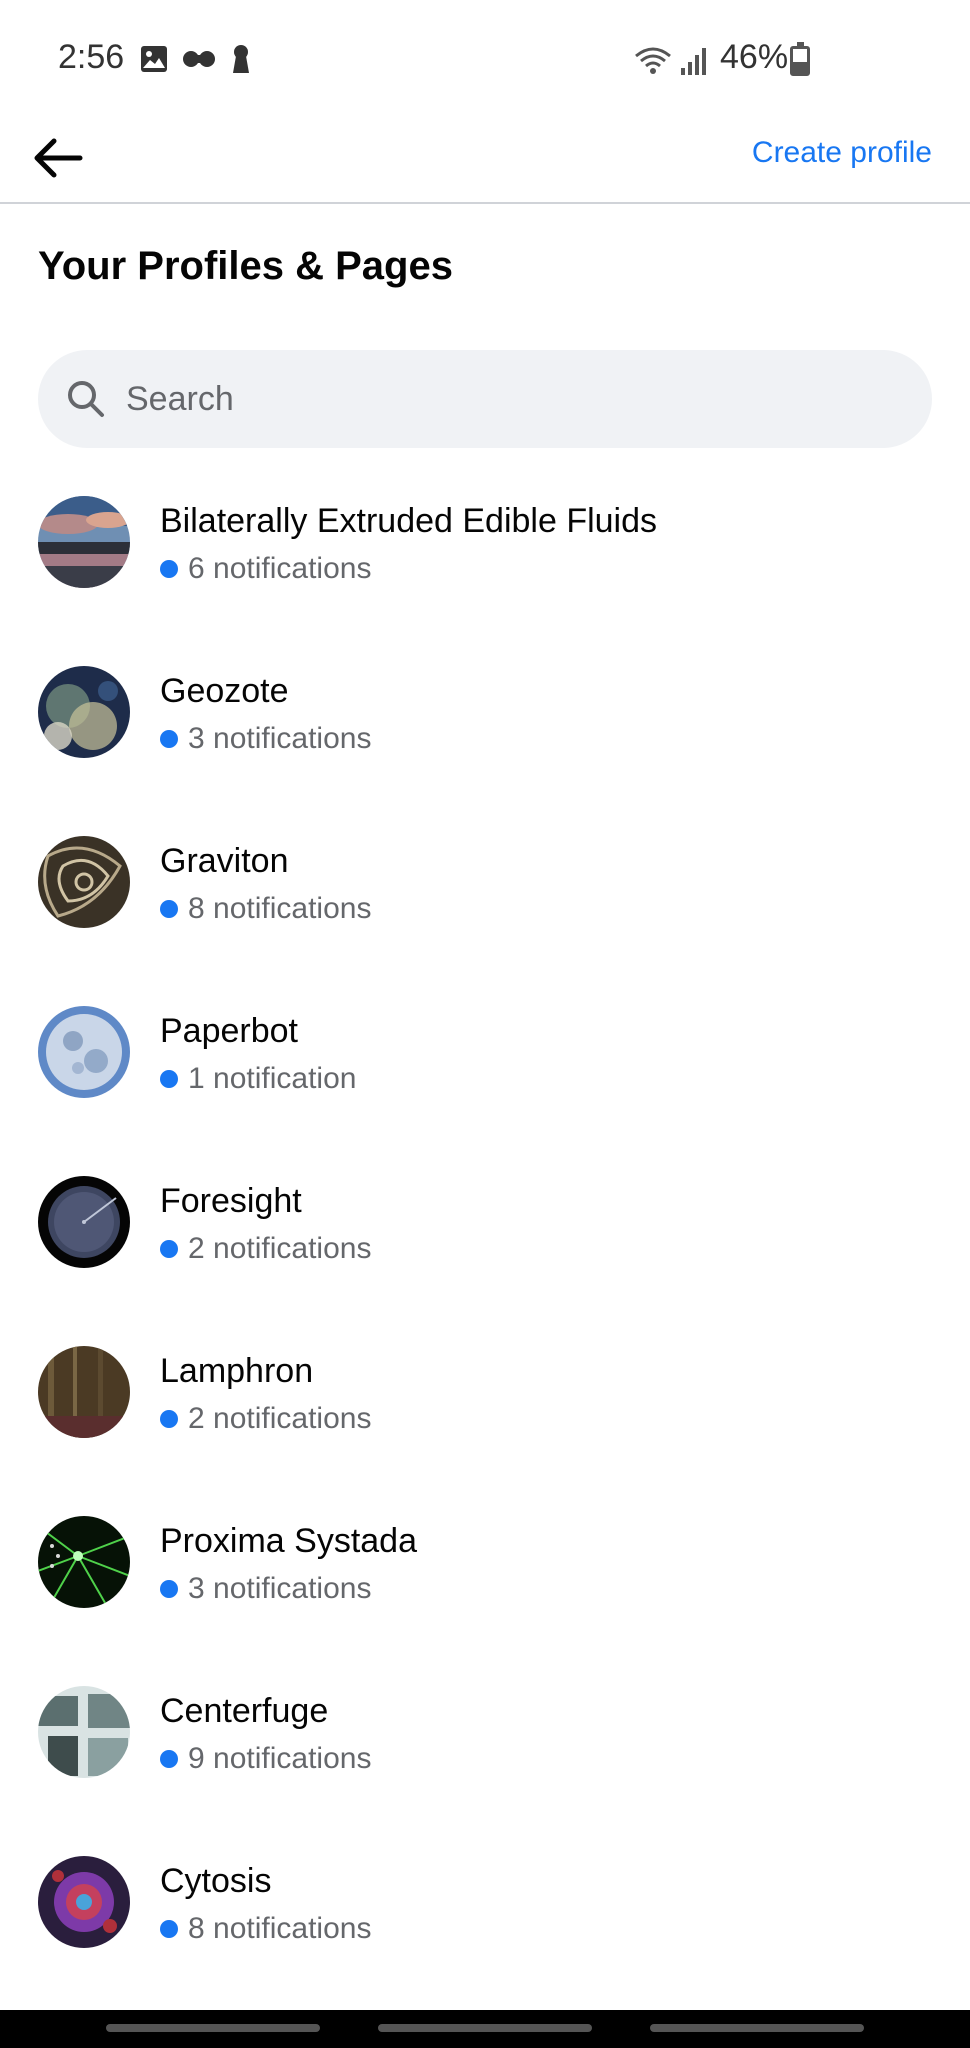 The width and height of the screenshot is (970, 2048). I want to click on notification-text: 6 notifications, so click(280, 568).